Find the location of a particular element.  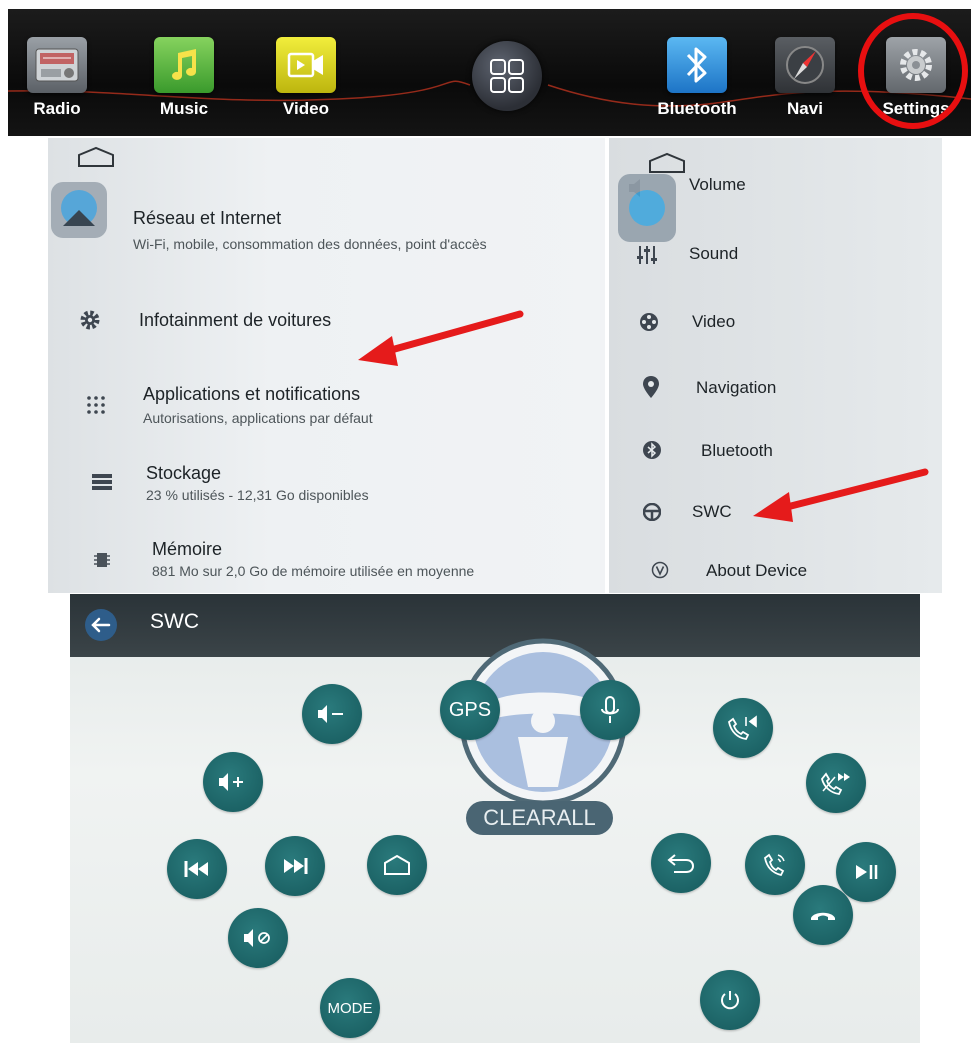

back-button is located at coordinates (681, 863).